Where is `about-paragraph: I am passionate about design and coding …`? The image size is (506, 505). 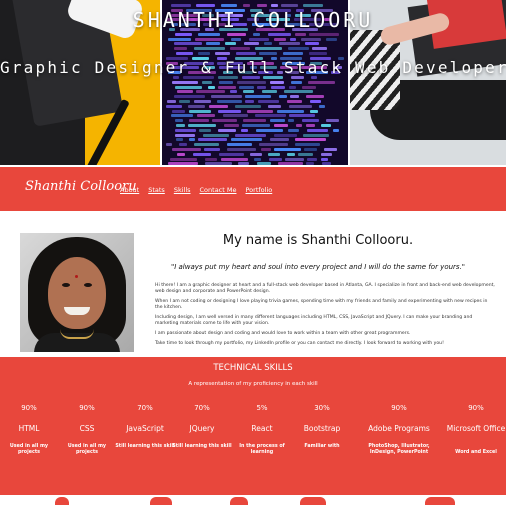 about-paragraph: I am passionate about design and coding … is located at coordinates (283, 333).